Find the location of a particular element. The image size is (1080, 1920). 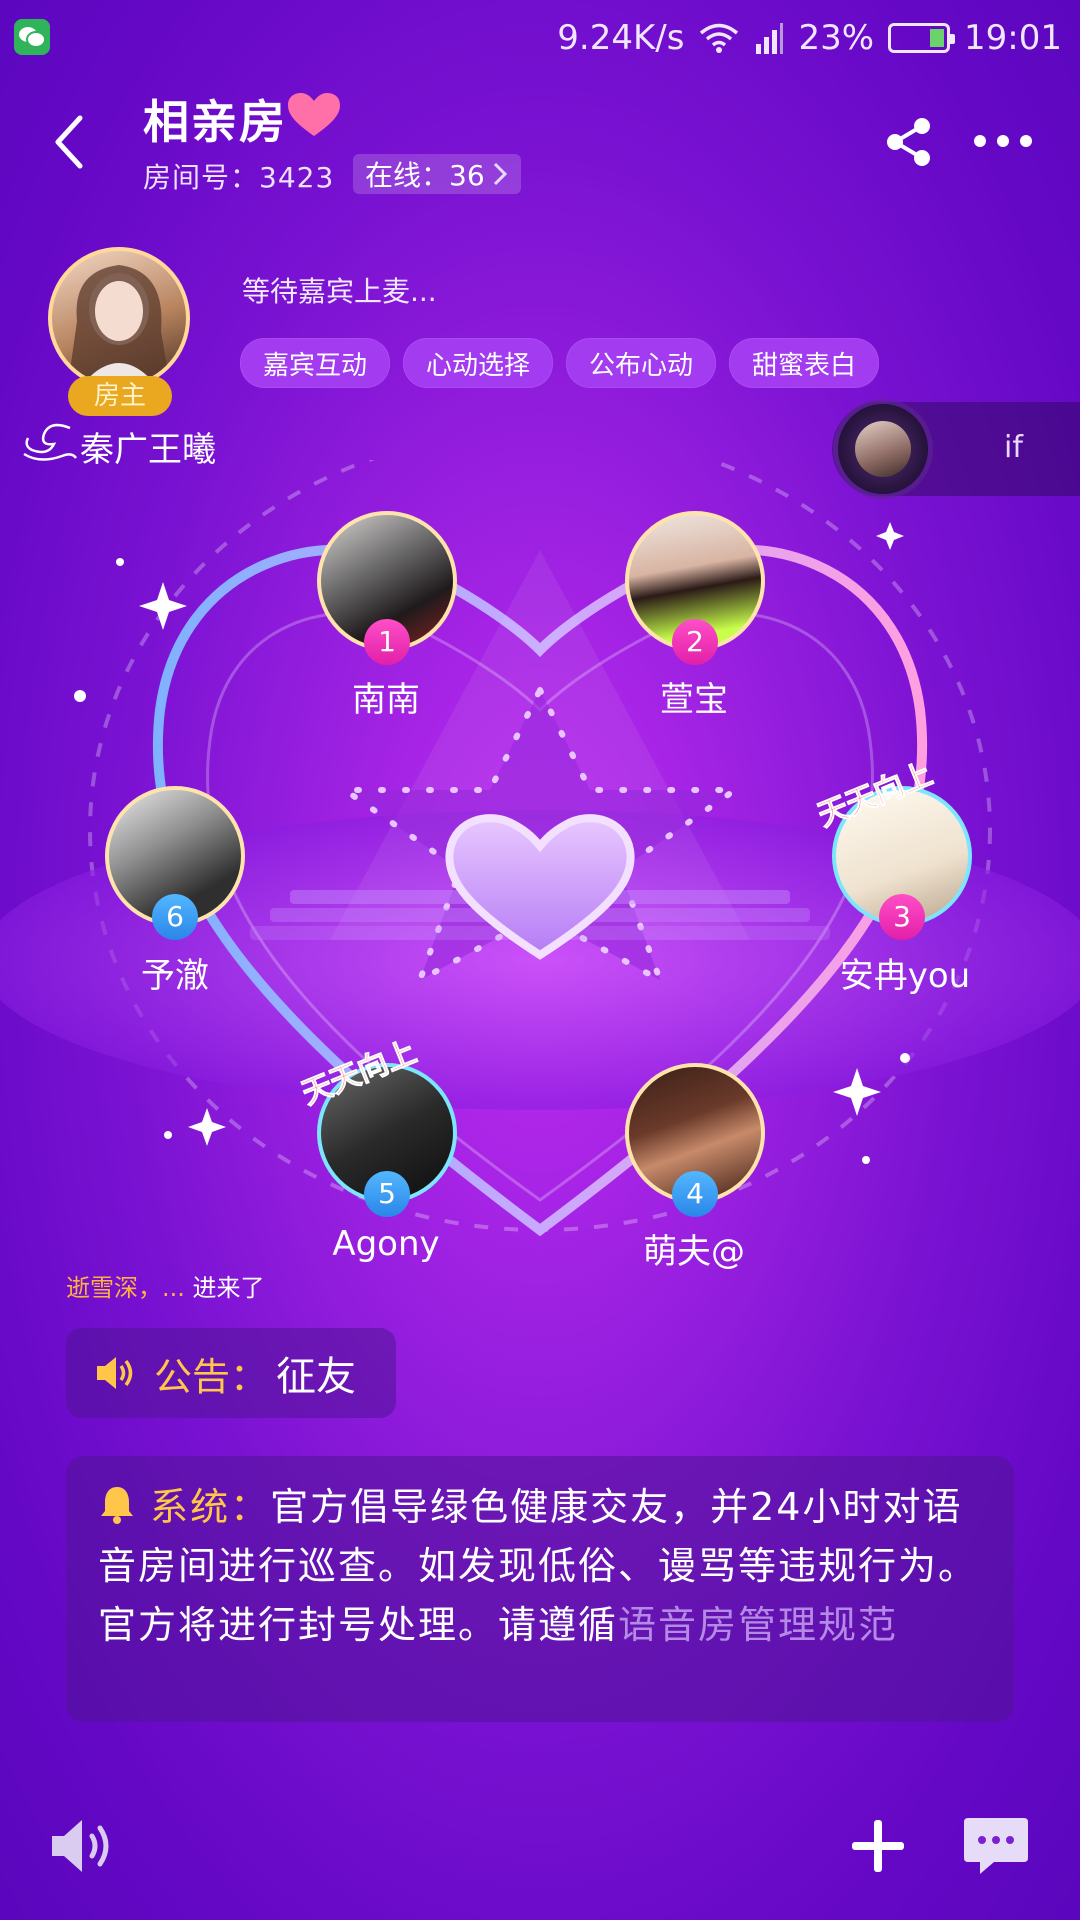

speaker-icon is located at coordinates (115, 1373).